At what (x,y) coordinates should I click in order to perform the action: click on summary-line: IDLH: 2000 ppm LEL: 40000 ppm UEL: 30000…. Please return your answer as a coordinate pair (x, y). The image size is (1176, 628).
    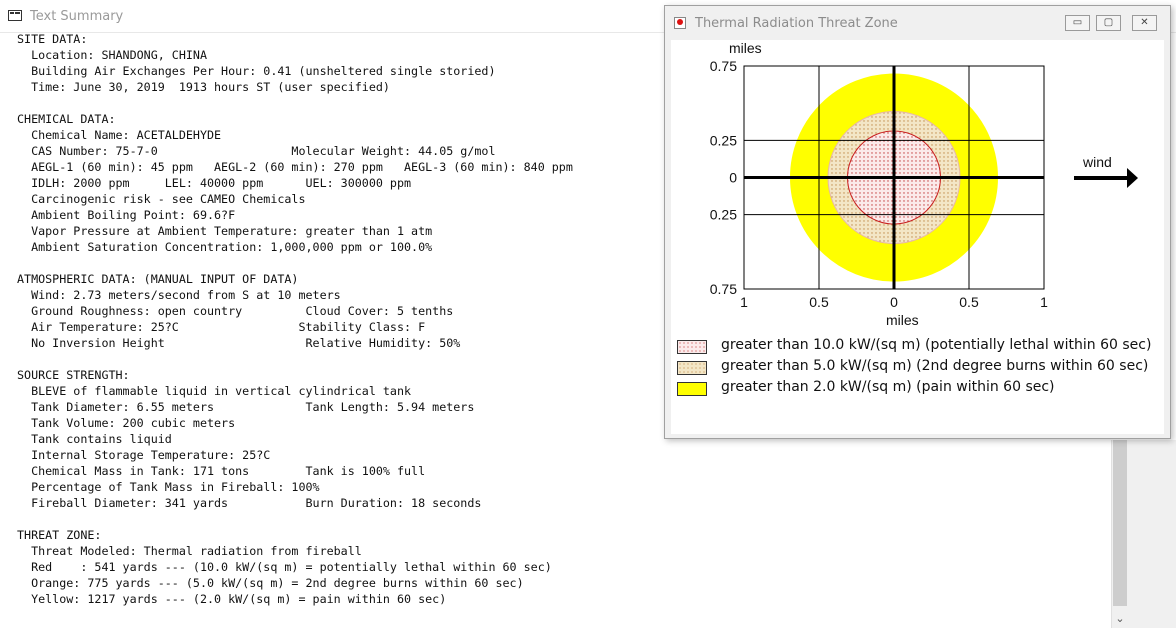
    Looking at the image, I should click on (214, 183).